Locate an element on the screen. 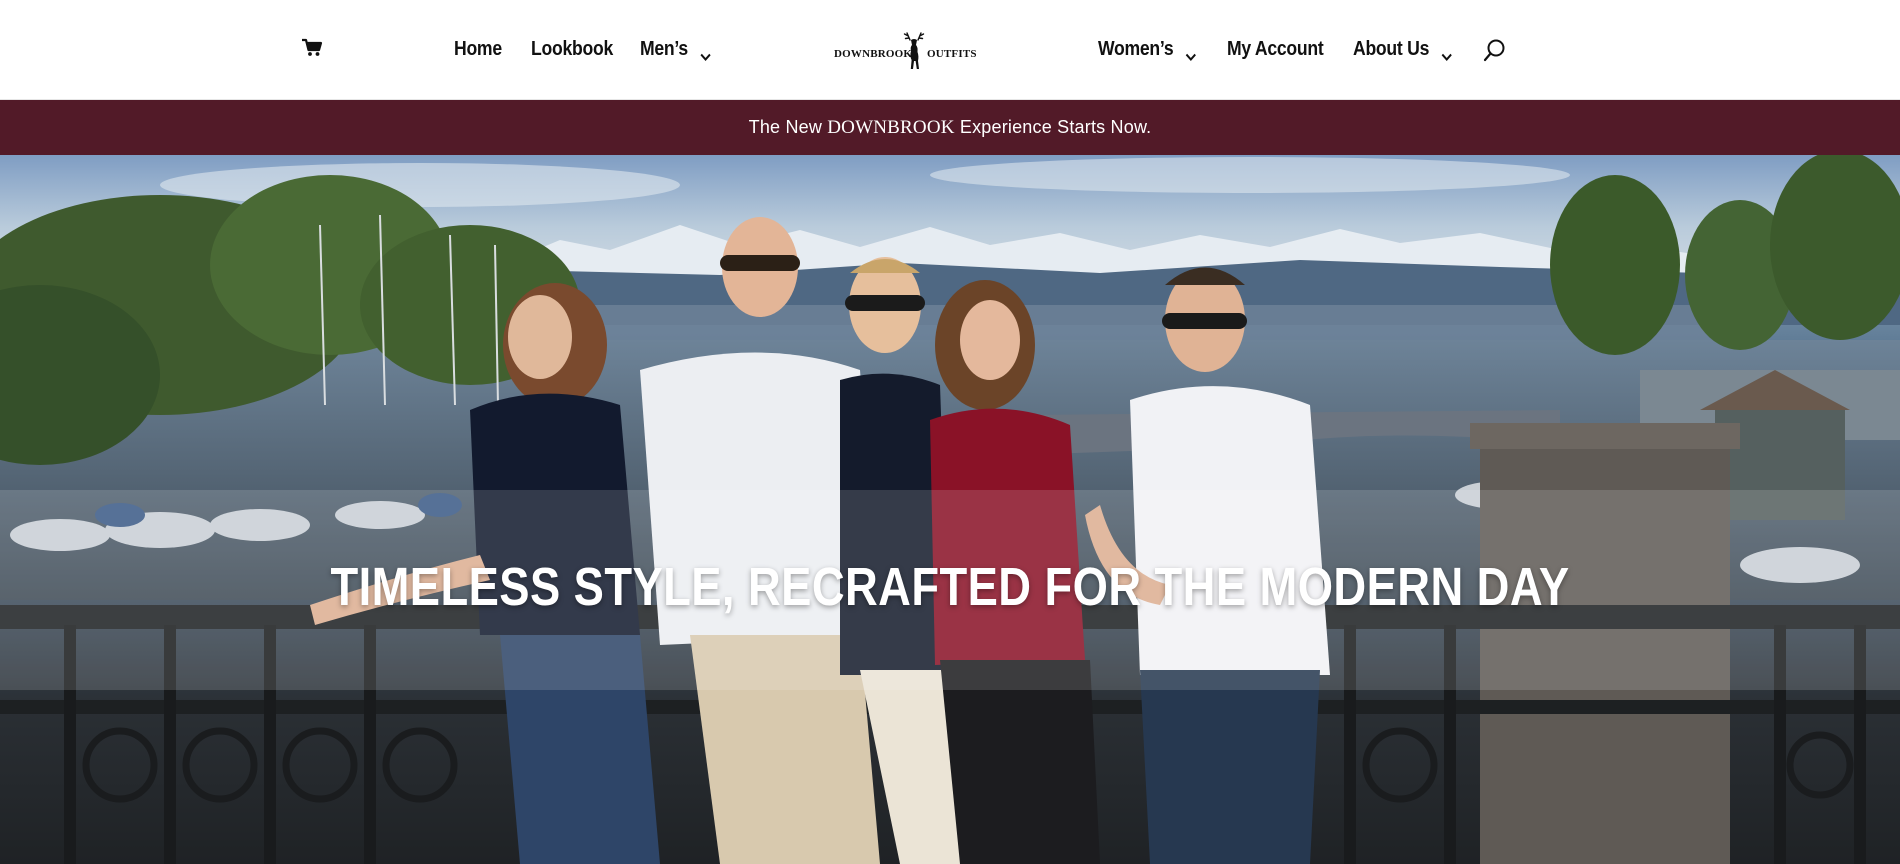 The image size is (1900, 864). nav-mens-label: Men’s is located at coordinates (664, 49).